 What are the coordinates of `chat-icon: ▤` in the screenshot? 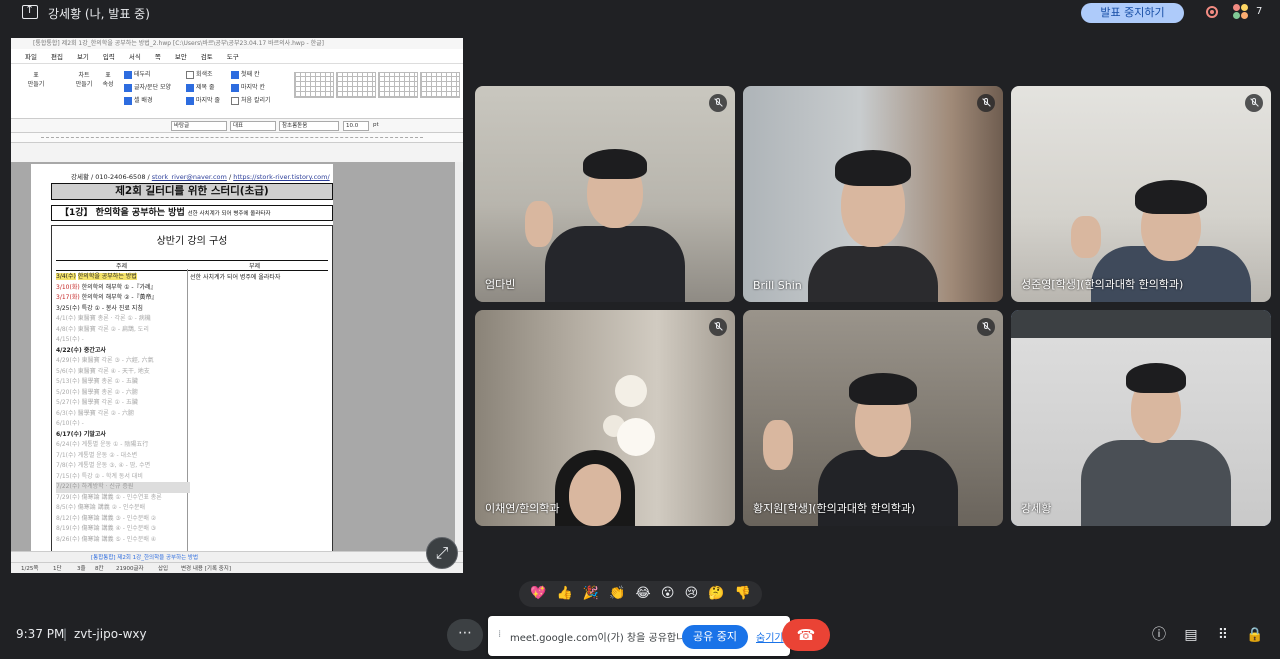 It's located at (1191, 635).